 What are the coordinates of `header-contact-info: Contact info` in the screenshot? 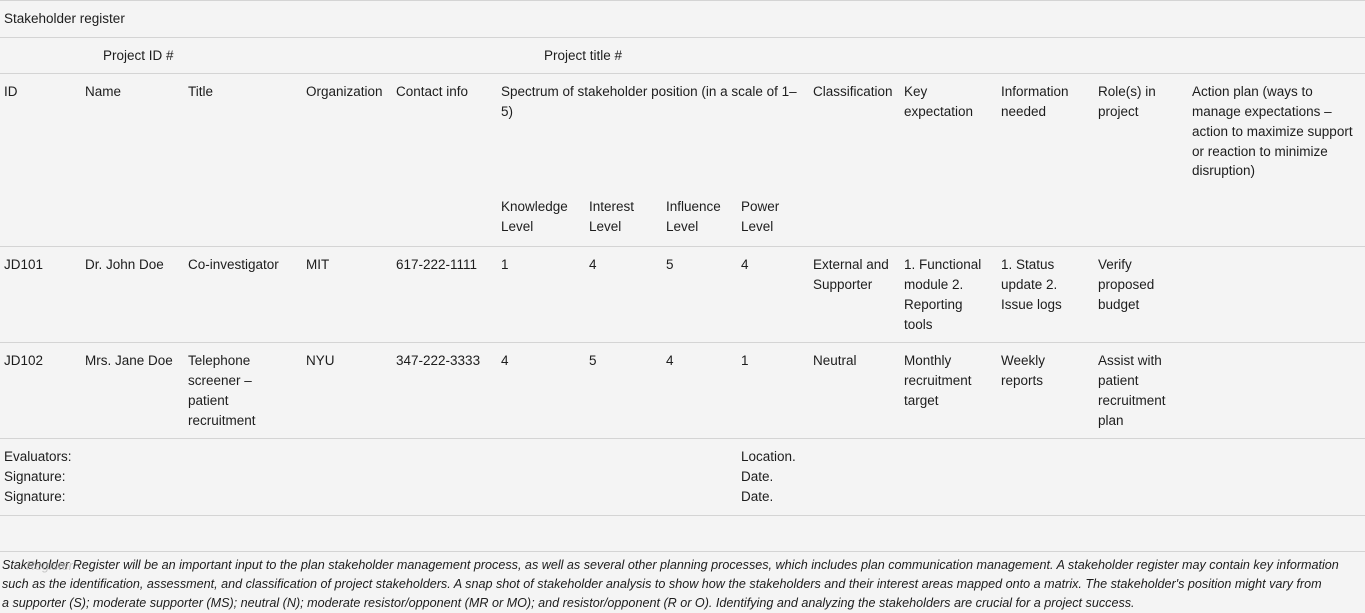 It's located at (444, 131).